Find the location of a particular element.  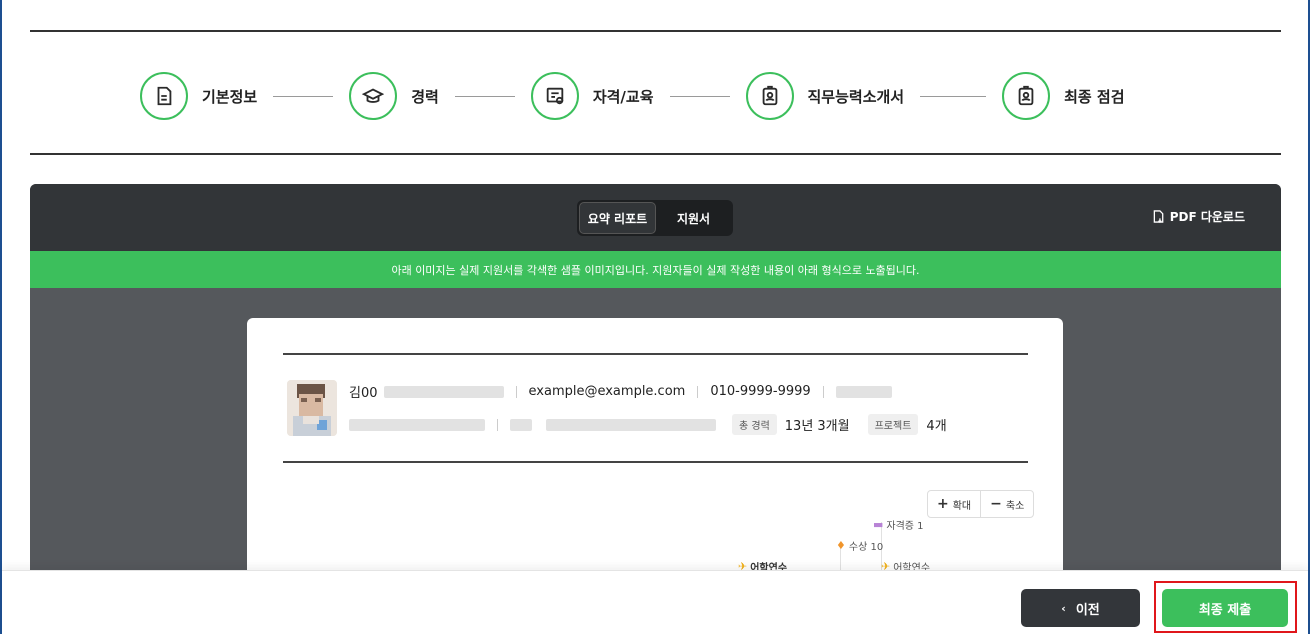

step-label: 자격/교육 is located at coordinates (623, 96).